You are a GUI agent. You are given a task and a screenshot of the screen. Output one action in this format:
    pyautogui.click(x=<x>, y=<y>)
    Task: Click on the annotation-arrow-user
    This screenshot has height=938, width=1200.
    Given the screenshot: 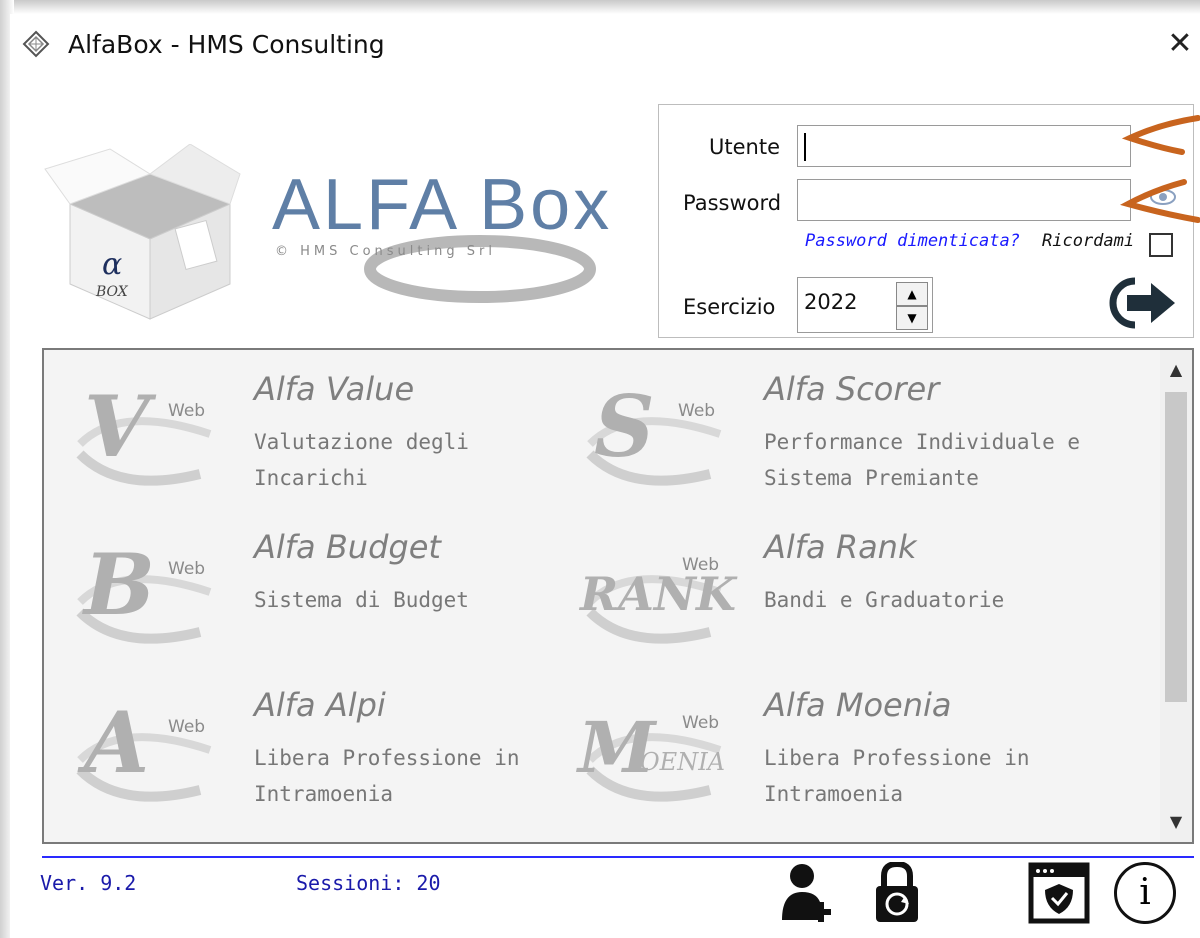 What is the action you would take?
    pyautogui.click(x=1160, y=135)
    